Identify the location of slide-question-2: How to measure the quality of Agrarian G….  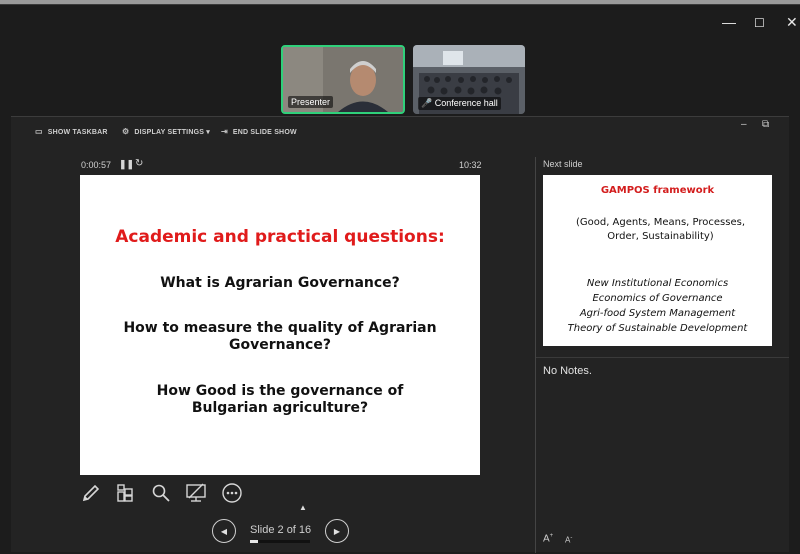
(280, 336).